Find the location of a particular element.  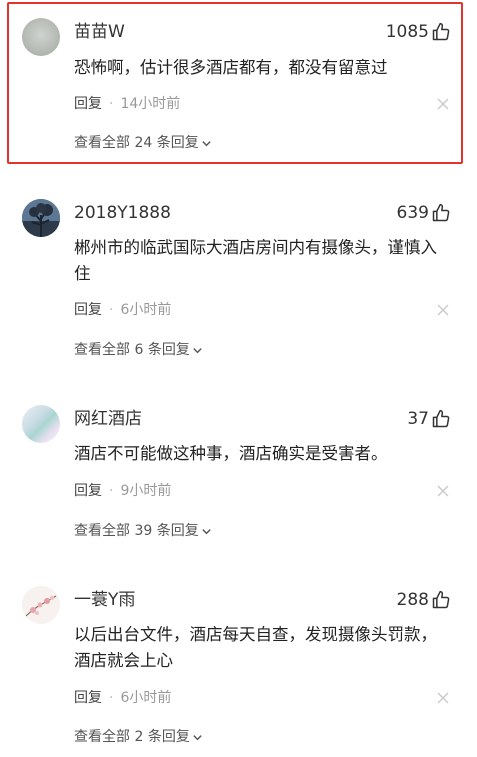

like-button: 37 is located at coordinates (429, 419).